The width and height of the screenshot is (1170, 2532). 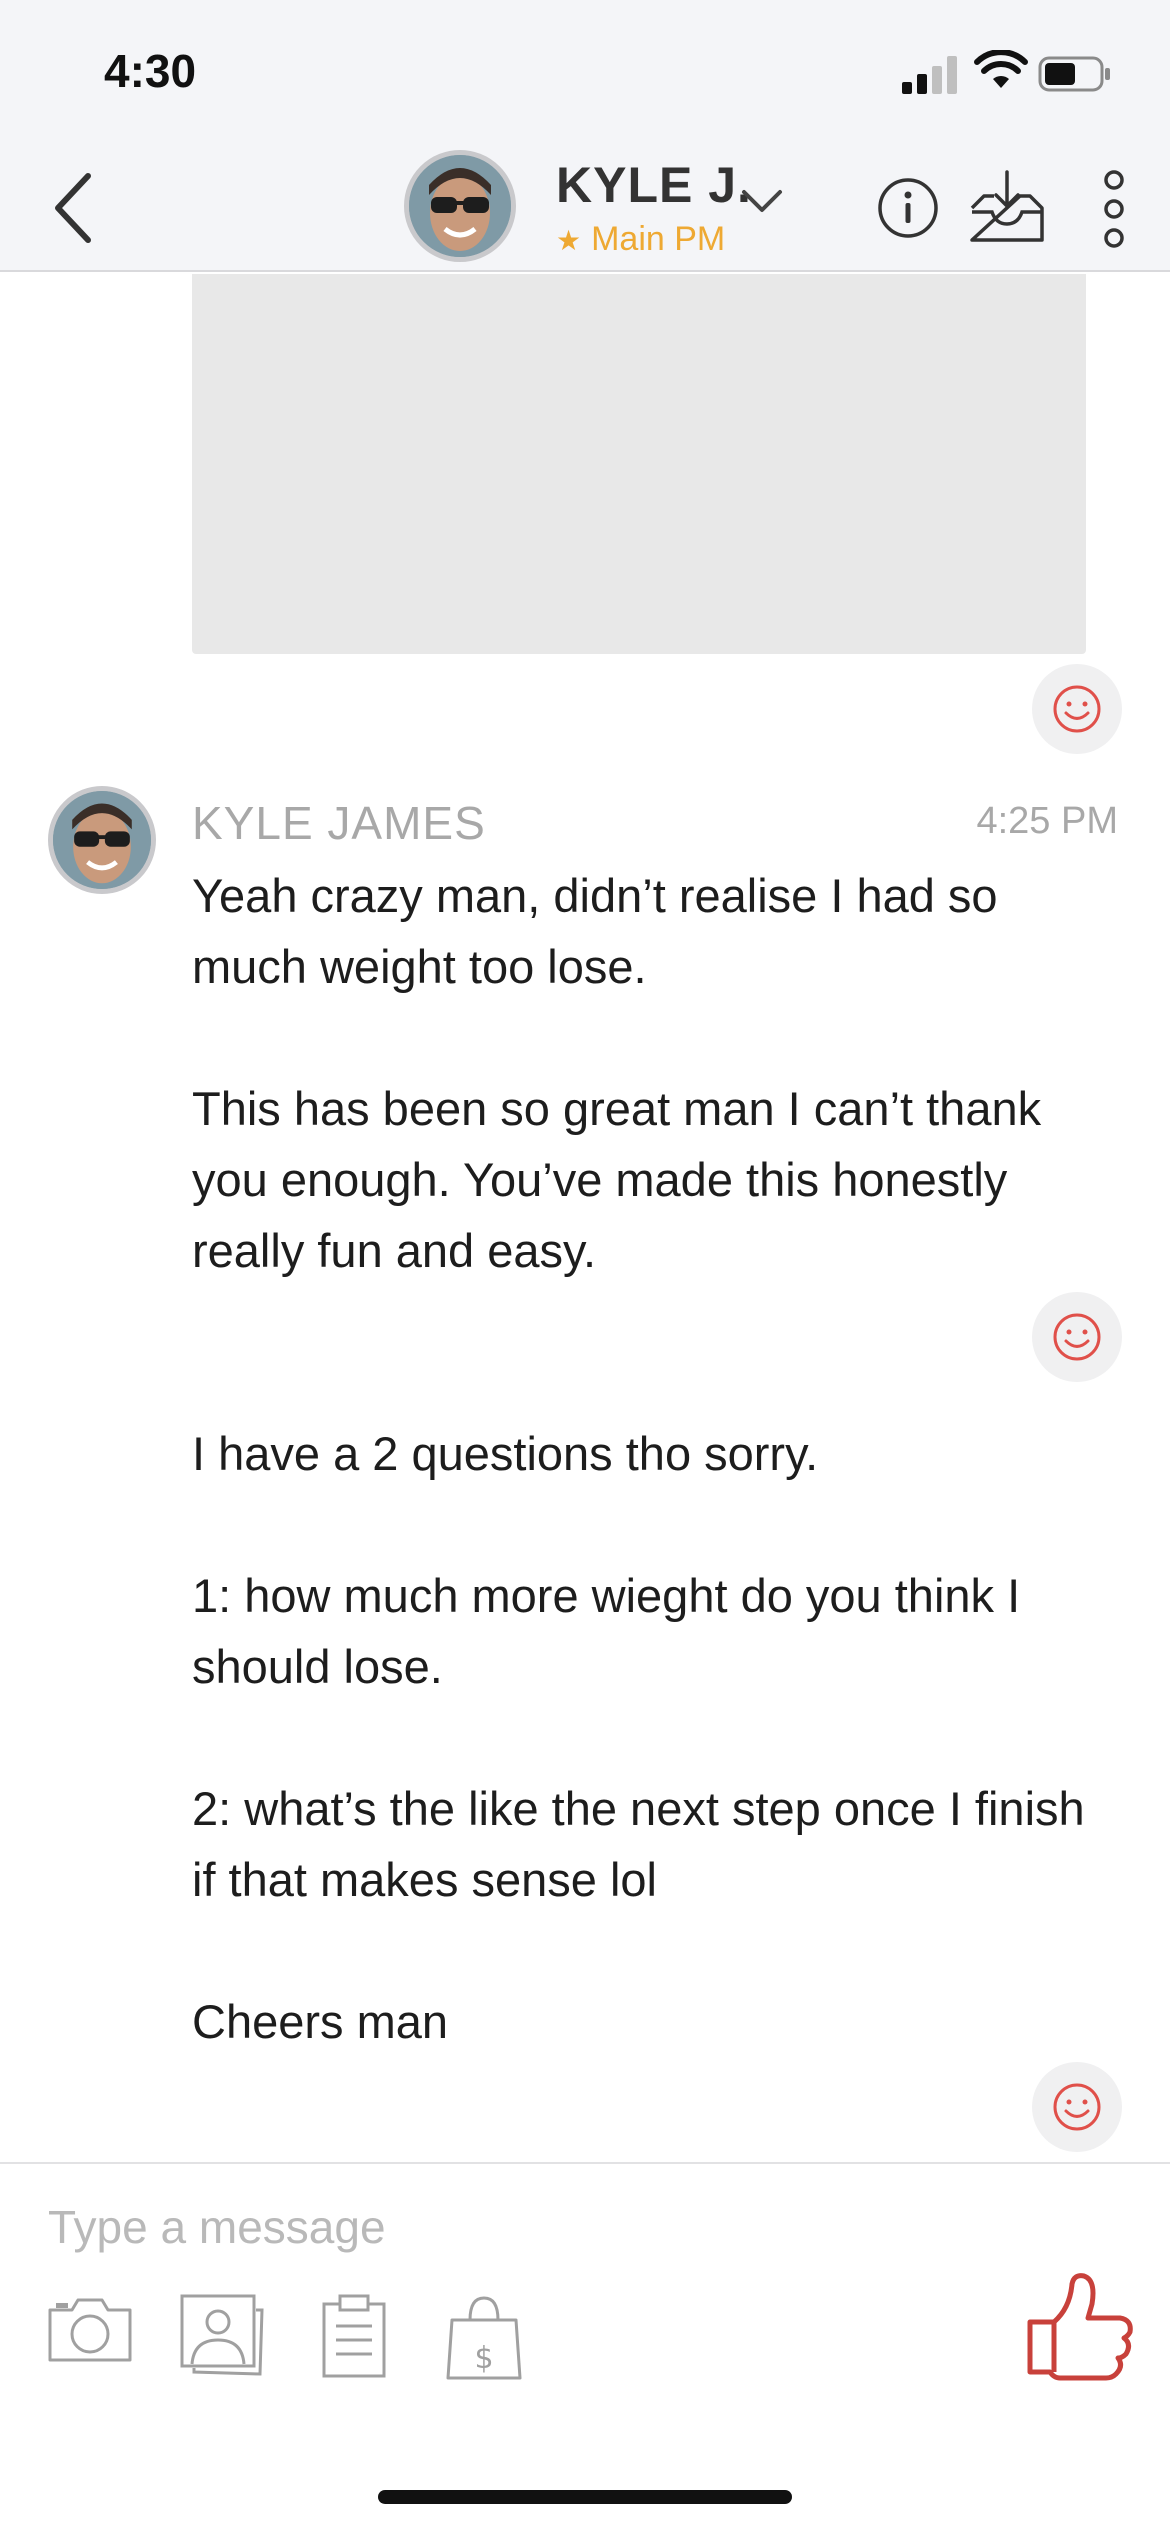 I want to click on sender-avatar, so click(x=102, y=840).